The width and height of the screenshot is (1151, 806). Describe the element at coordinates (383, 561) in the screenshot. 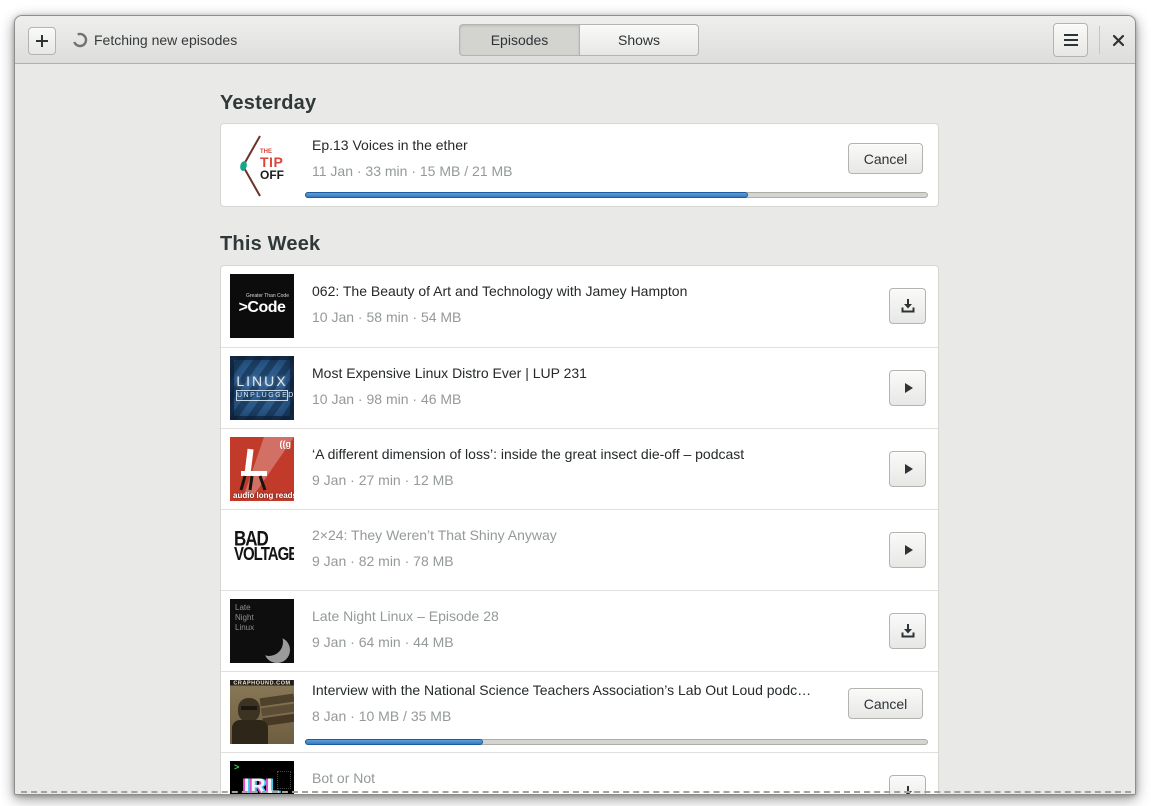

I see `episode-meta: 9 Jan · 82 min · 78 MB` at that location.